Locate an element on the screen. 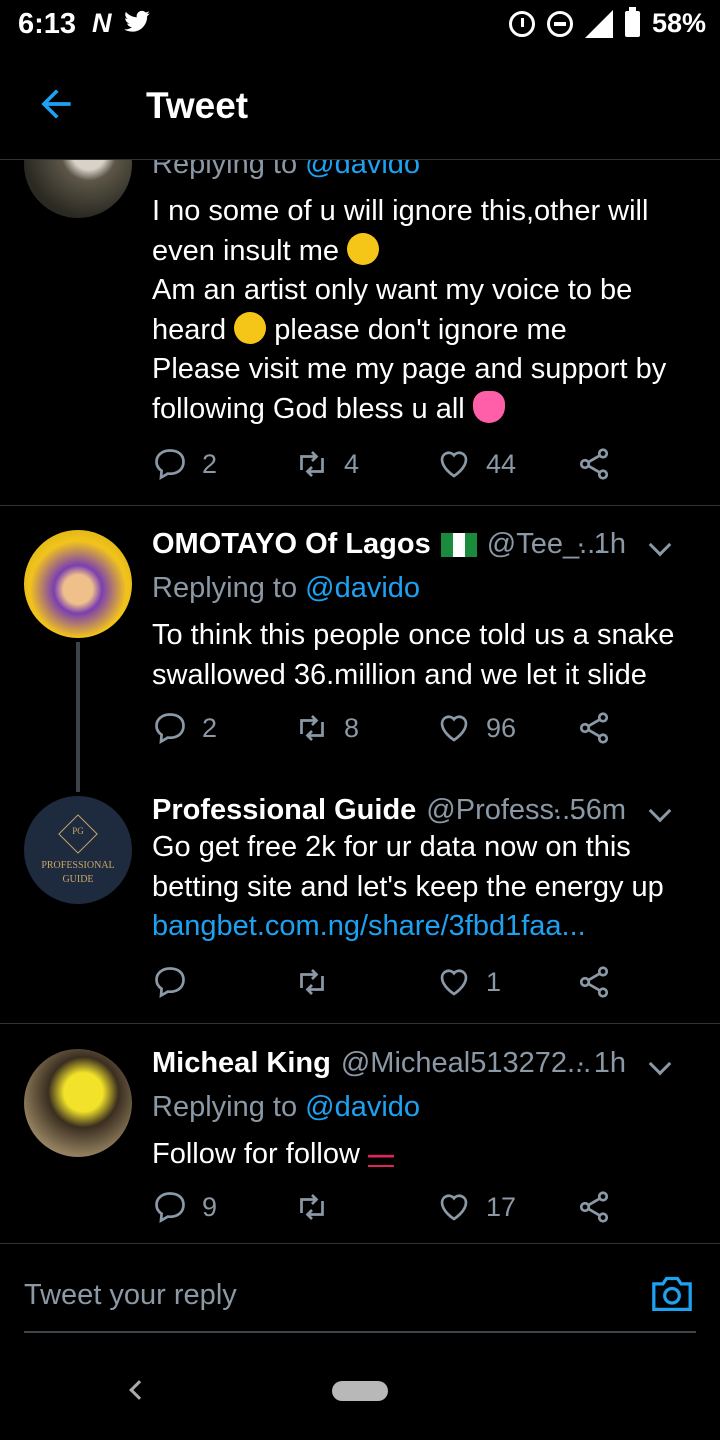 This screenshot has width=720, height=1440. author-name: Micheal King is located at coordinates (241, 1063).